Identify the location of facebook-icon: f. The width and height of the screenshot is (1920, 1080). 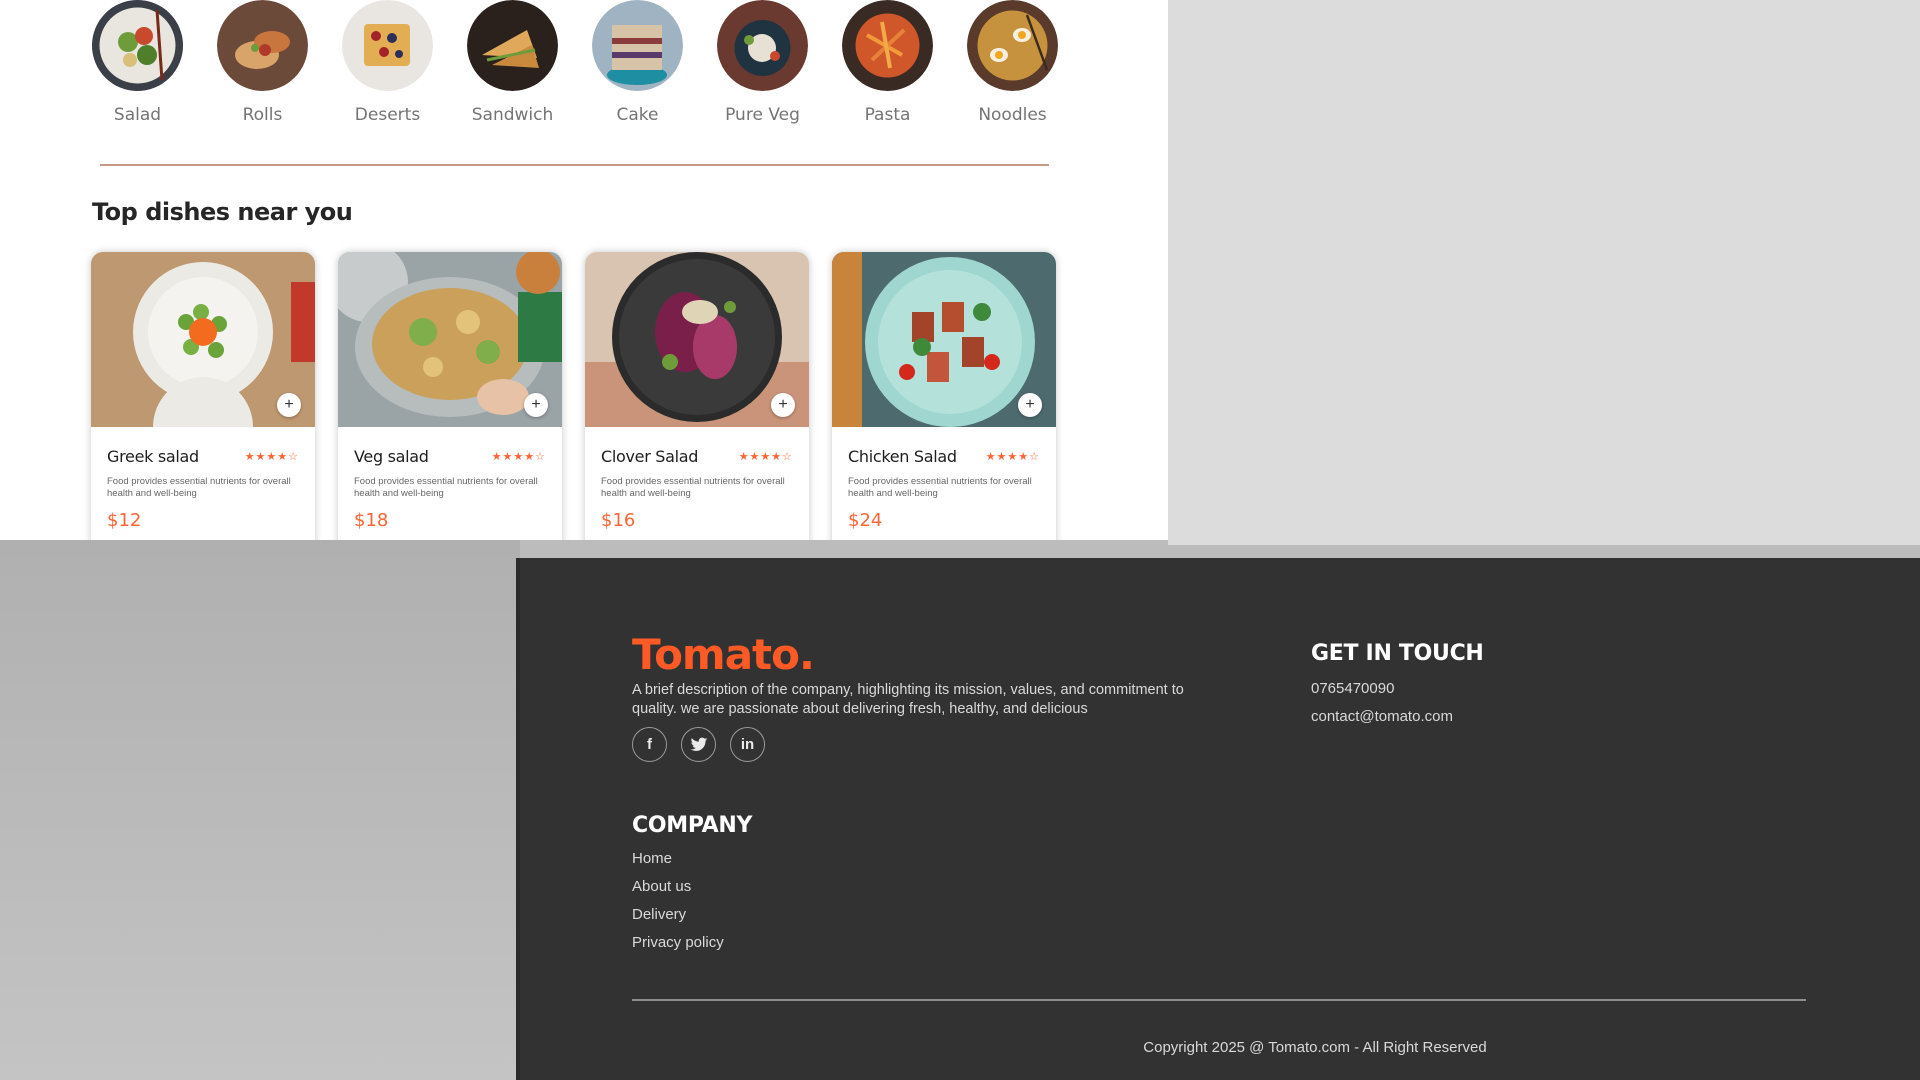
(649, 744).